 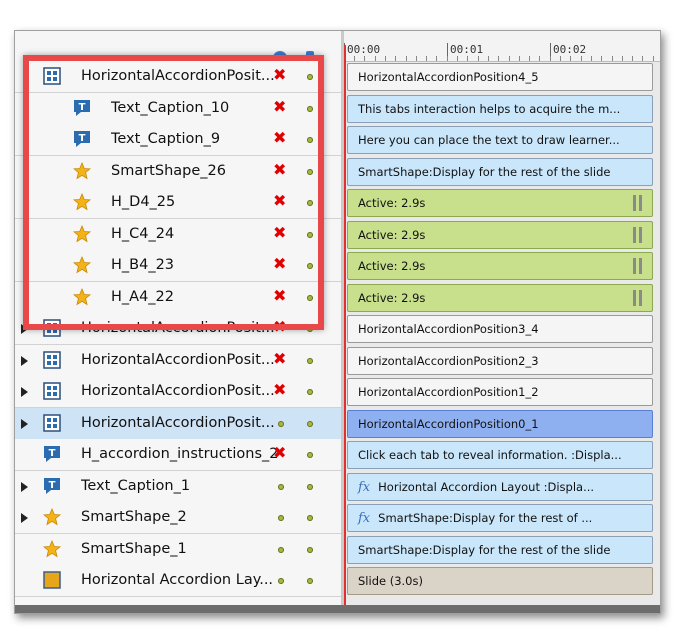 I want to click on timeline-scrollbar, so click(x=337, y=609).